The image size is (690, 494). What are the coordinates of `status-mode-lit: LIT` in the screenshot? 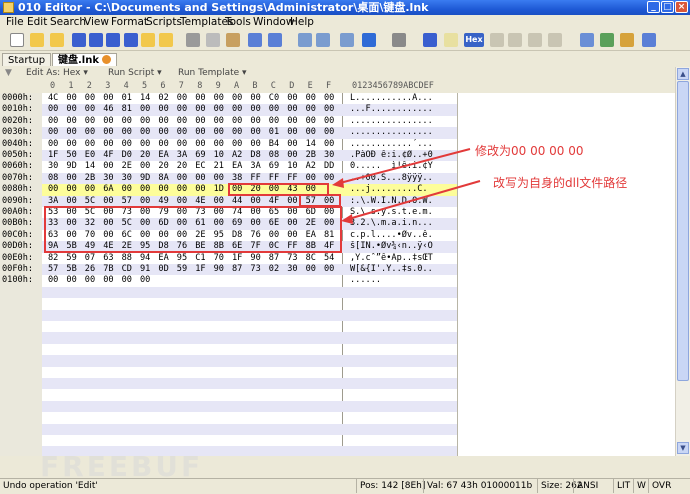 It's located at (621, 486).